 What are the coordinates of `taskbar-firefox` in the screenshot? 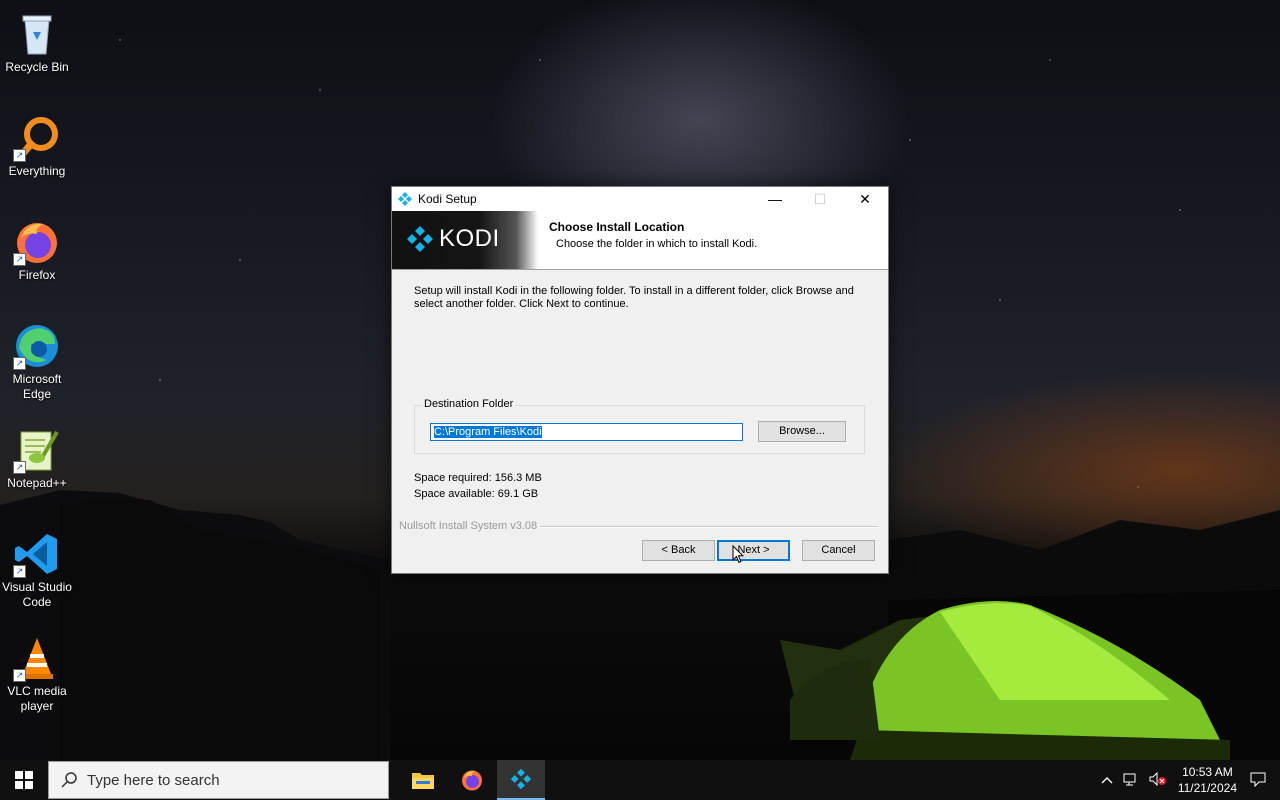 It's located at (472, 780).